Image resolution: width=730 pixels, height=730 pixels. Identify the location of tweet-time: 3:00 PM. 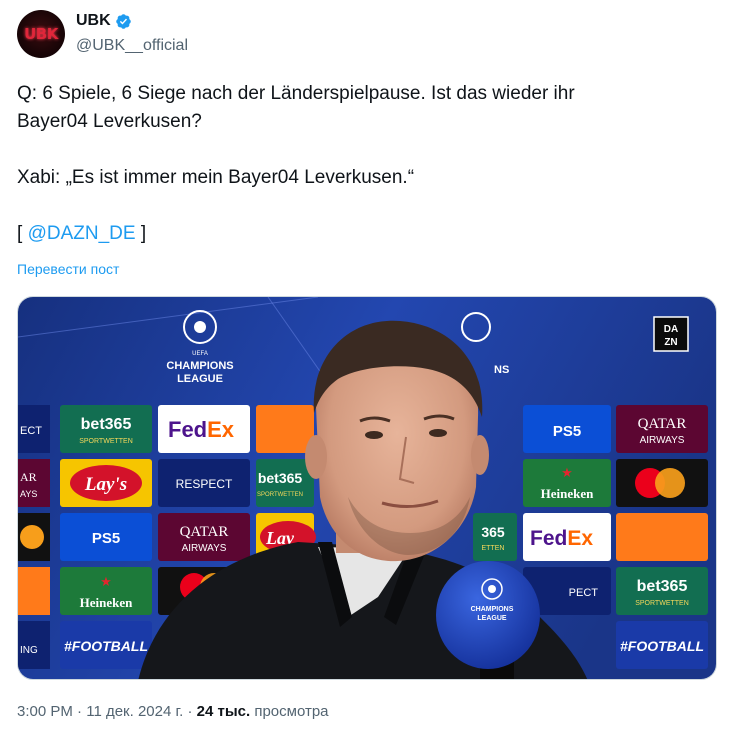
(45, 711).